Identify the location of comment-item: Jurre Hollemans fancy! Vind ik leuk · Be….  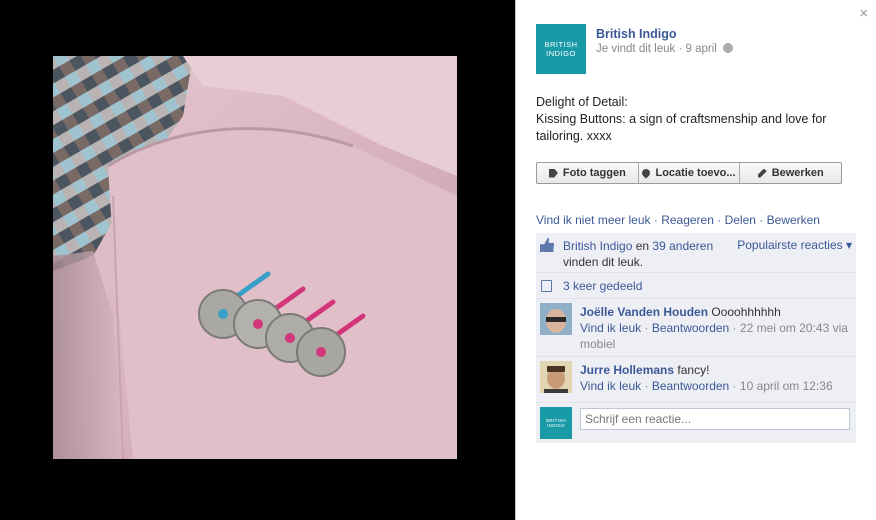
(696, 380).